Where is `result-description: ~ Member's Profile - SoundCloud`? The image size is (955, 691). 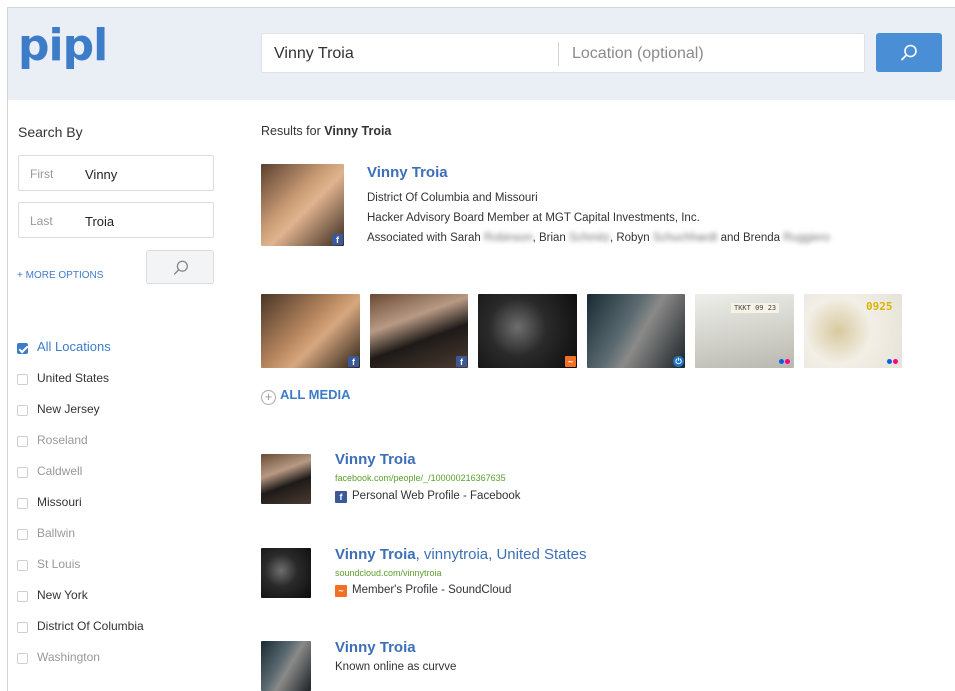 result-description: ~ Member's Profile - SoundCloud is located at coordinates (423, 590).